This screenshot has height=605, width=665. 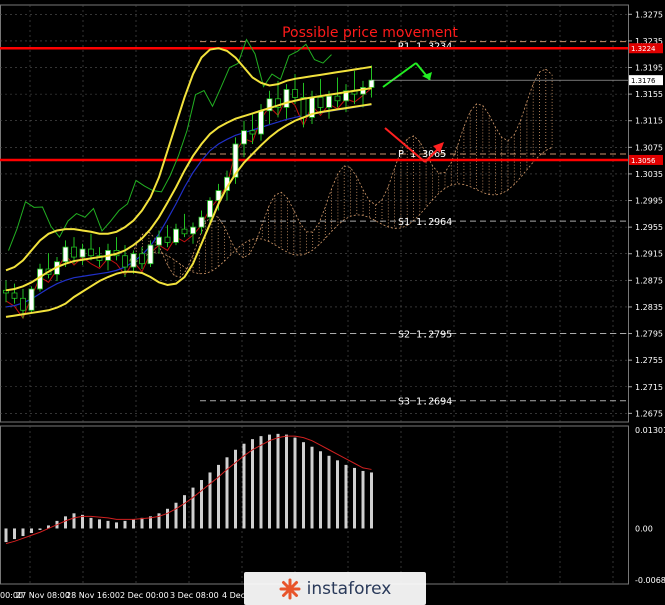 What do you see at coordinates (650, 580) in the screenshot?
I see `macd-tick-label: -0.00681` at bounding box center [650, 580].